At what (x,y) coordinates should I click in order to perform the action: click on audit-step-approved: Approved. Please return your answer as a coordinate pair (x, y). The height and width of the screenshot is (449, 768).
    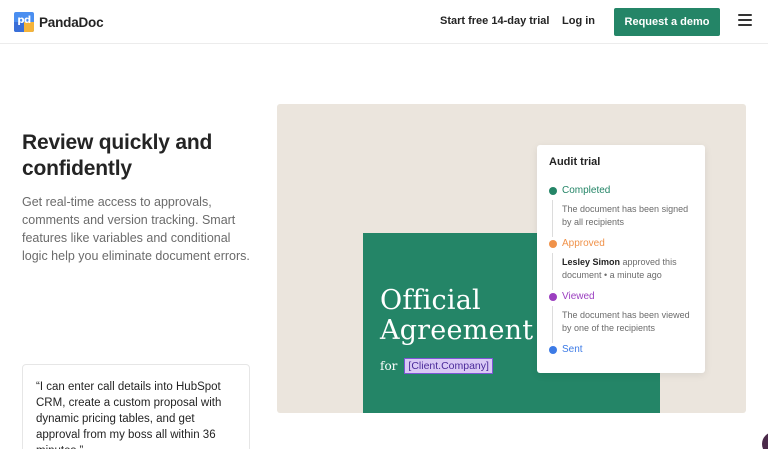
    Looking at the image, I should click on (577, 243).